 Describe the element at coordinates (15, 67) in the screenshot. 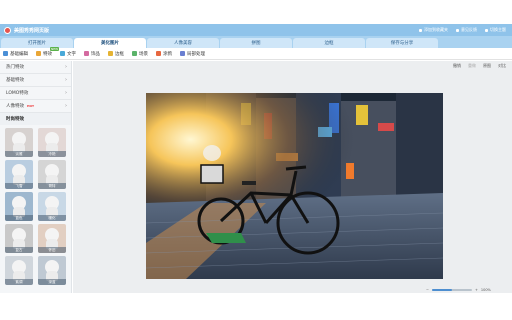

I see `category-label: 热门特效` at that location.